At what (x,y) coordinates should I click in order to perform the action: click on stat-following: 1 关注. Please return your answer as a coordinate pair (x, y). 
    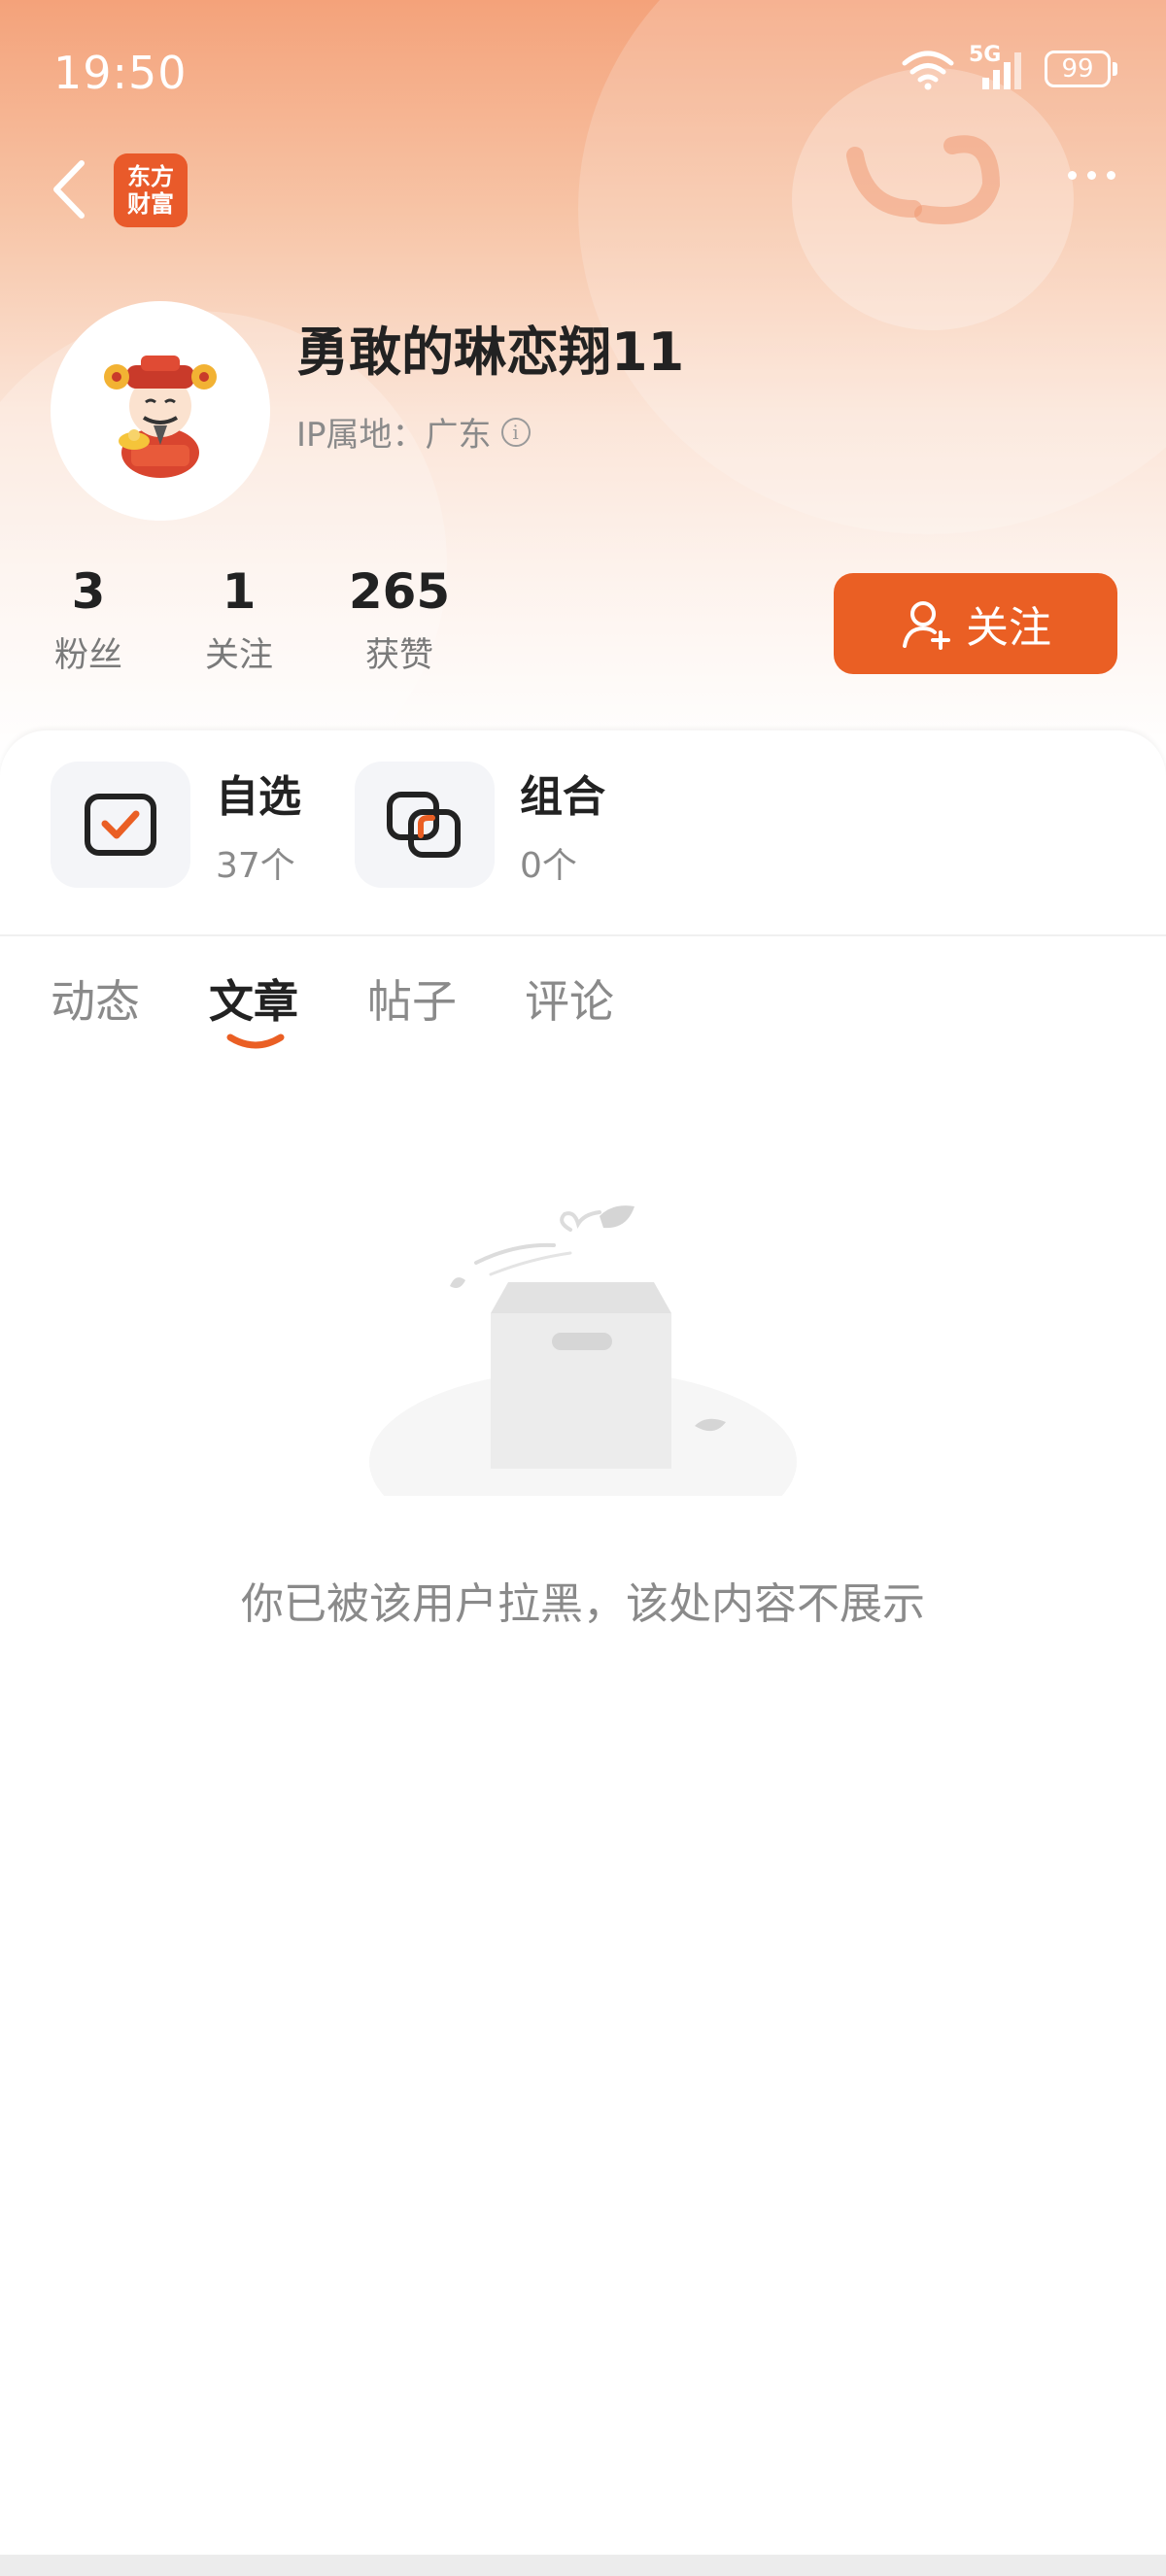
    Looking at the image, I should click on (239, 619).